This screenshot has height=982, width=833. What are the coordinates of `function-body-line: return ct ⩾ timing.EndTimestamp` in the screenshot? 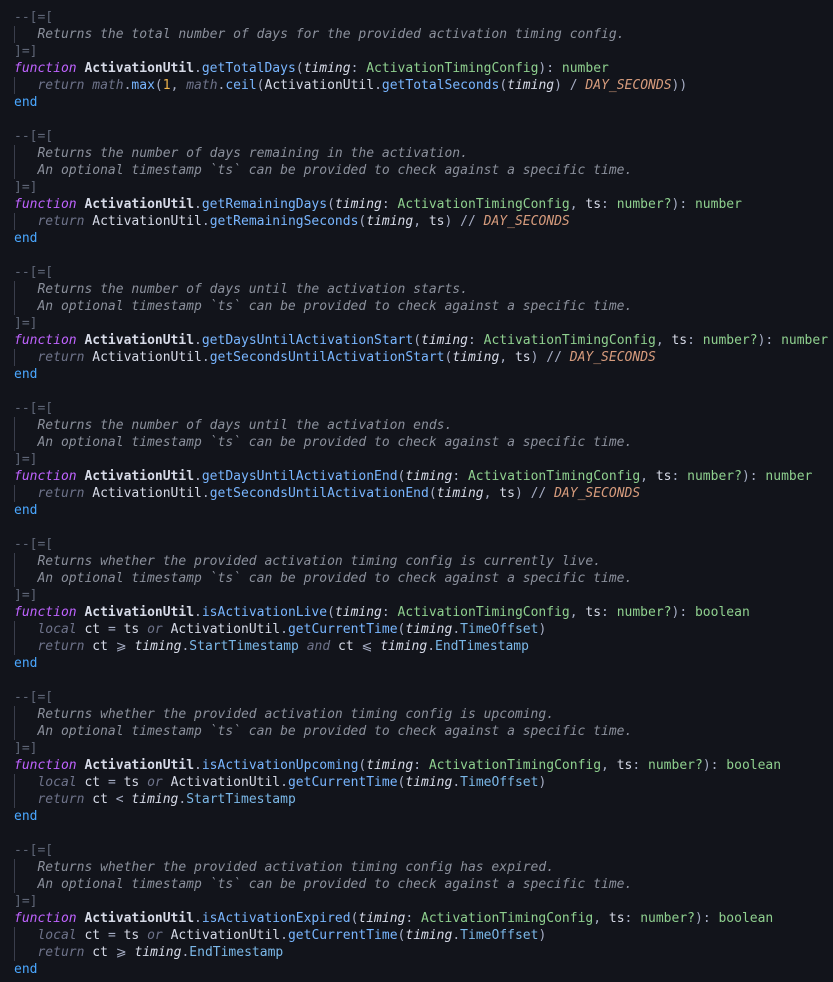 It's located at (416, 952).